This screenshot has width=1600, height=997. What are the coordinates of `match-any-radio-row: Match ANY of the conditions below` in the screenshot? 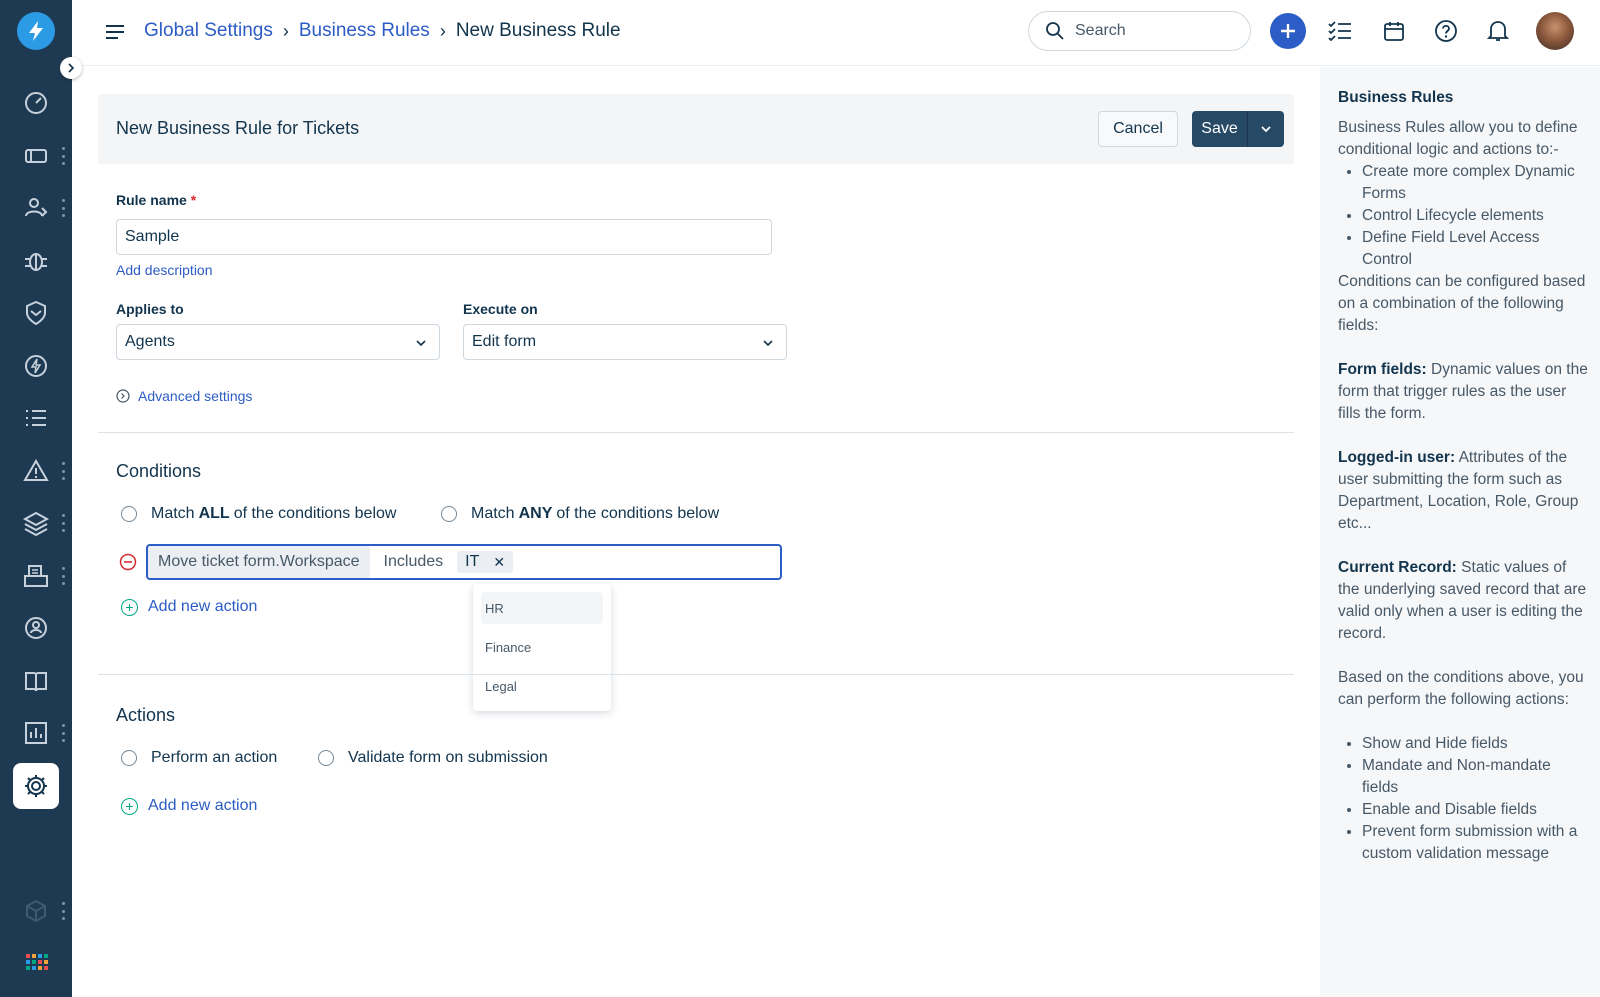 It's located at (580, 514).